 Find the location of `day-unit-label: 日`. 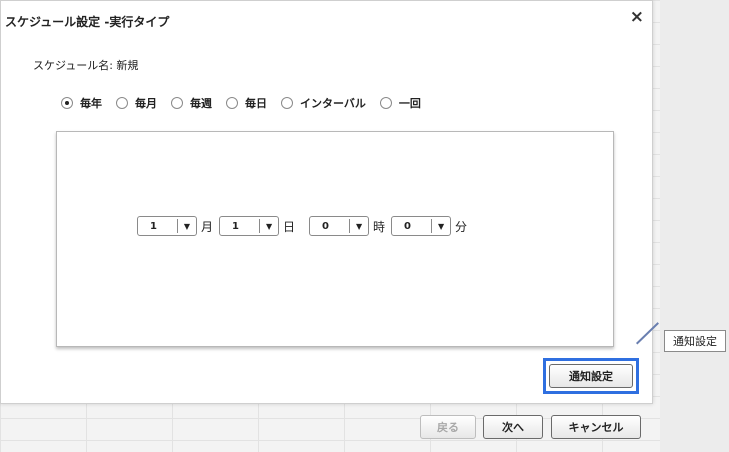

day-unit-label: 日 is located at coordinates (289, 226).